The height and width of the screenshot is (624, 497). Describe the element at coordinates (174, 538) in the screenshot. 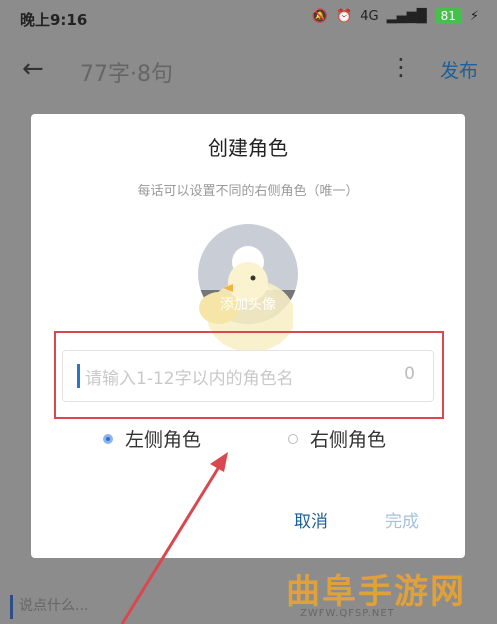

I see `annotation-arrow-icon` at that location.